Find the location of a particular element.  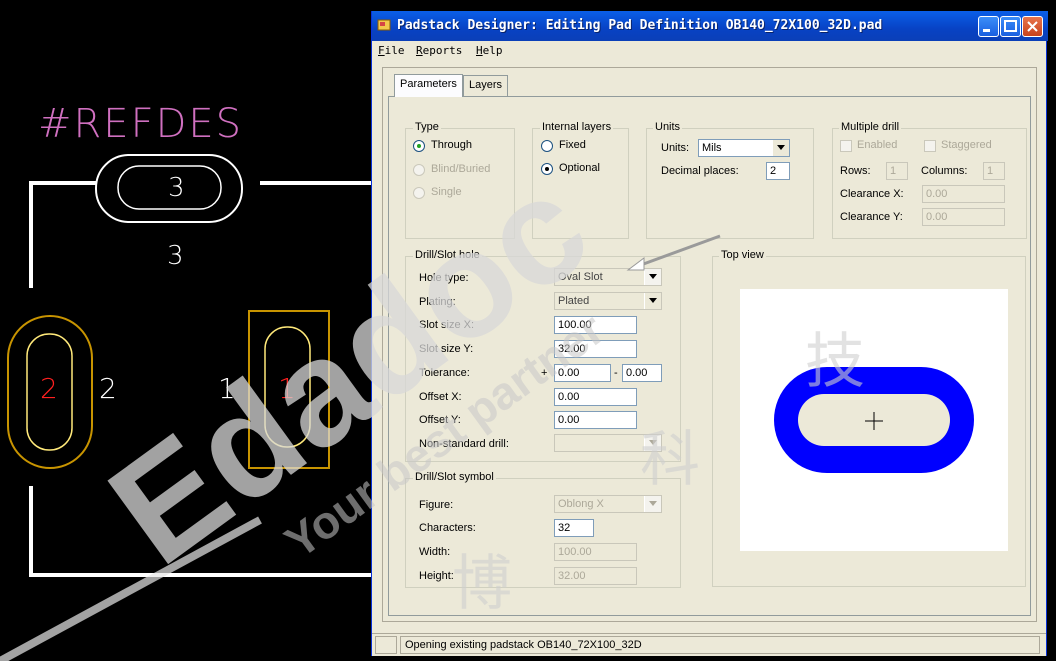

rows-label: Rows: is located at coordinates (855, 171).